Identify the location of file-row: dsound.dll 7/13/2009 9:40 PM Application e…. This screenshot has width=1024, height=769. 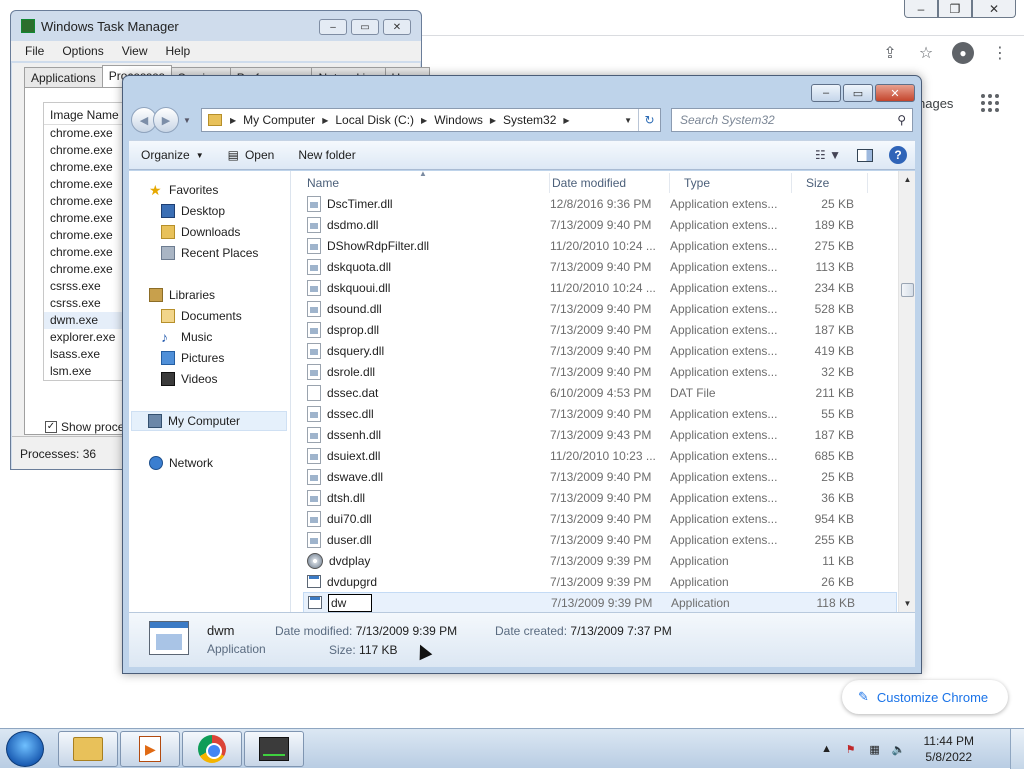
(600, 308).